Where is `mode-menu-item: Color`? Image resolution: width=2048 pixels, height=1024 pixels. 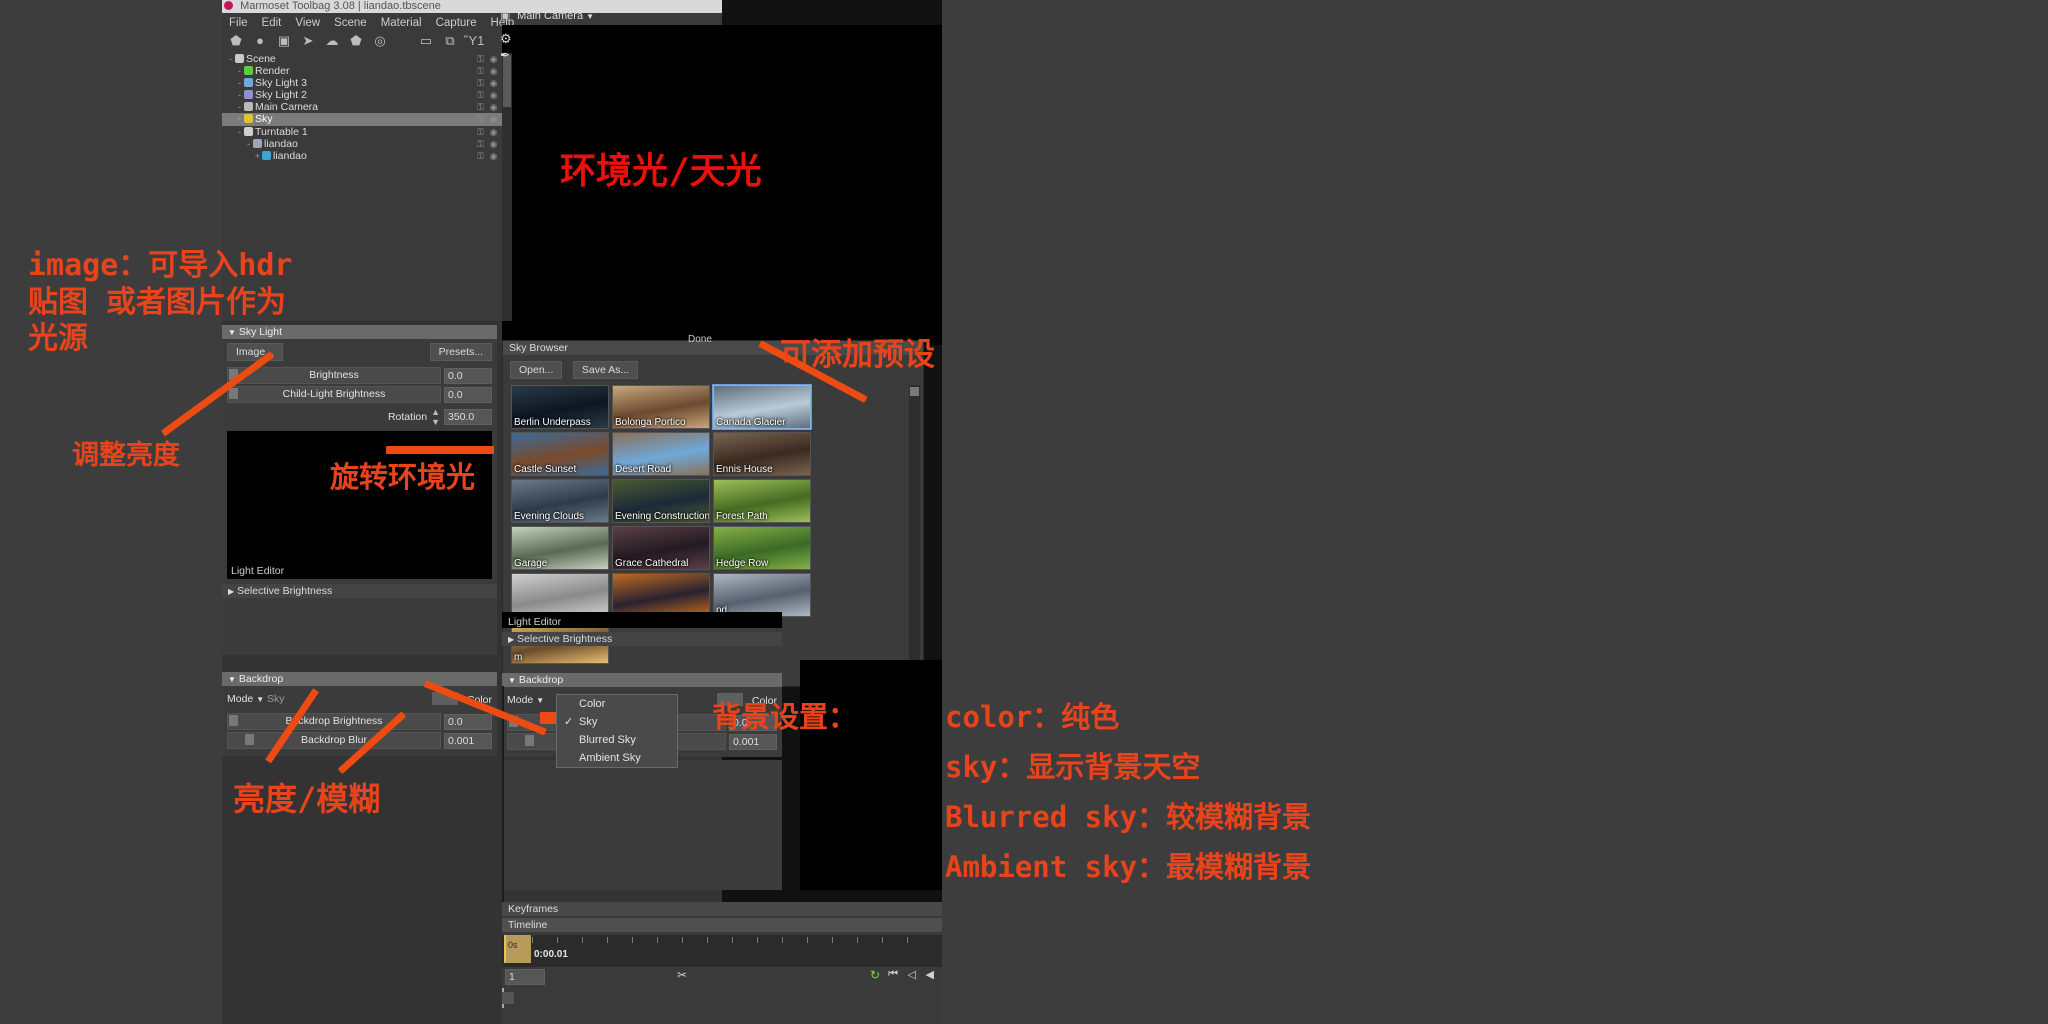 mode-menu-item: Color is located at coordinates (617, 704).